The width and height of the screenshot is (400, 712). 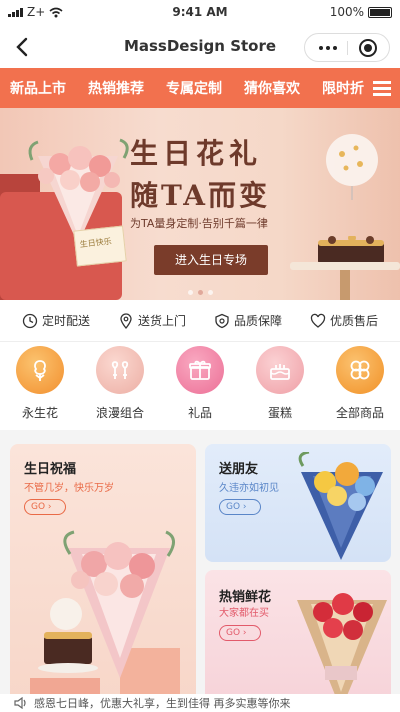 What do you see at coordinates (116, 88) in the screenshot?
I see `tab-hot-recommend: 热销推荐` at bounding box center [116, 88].